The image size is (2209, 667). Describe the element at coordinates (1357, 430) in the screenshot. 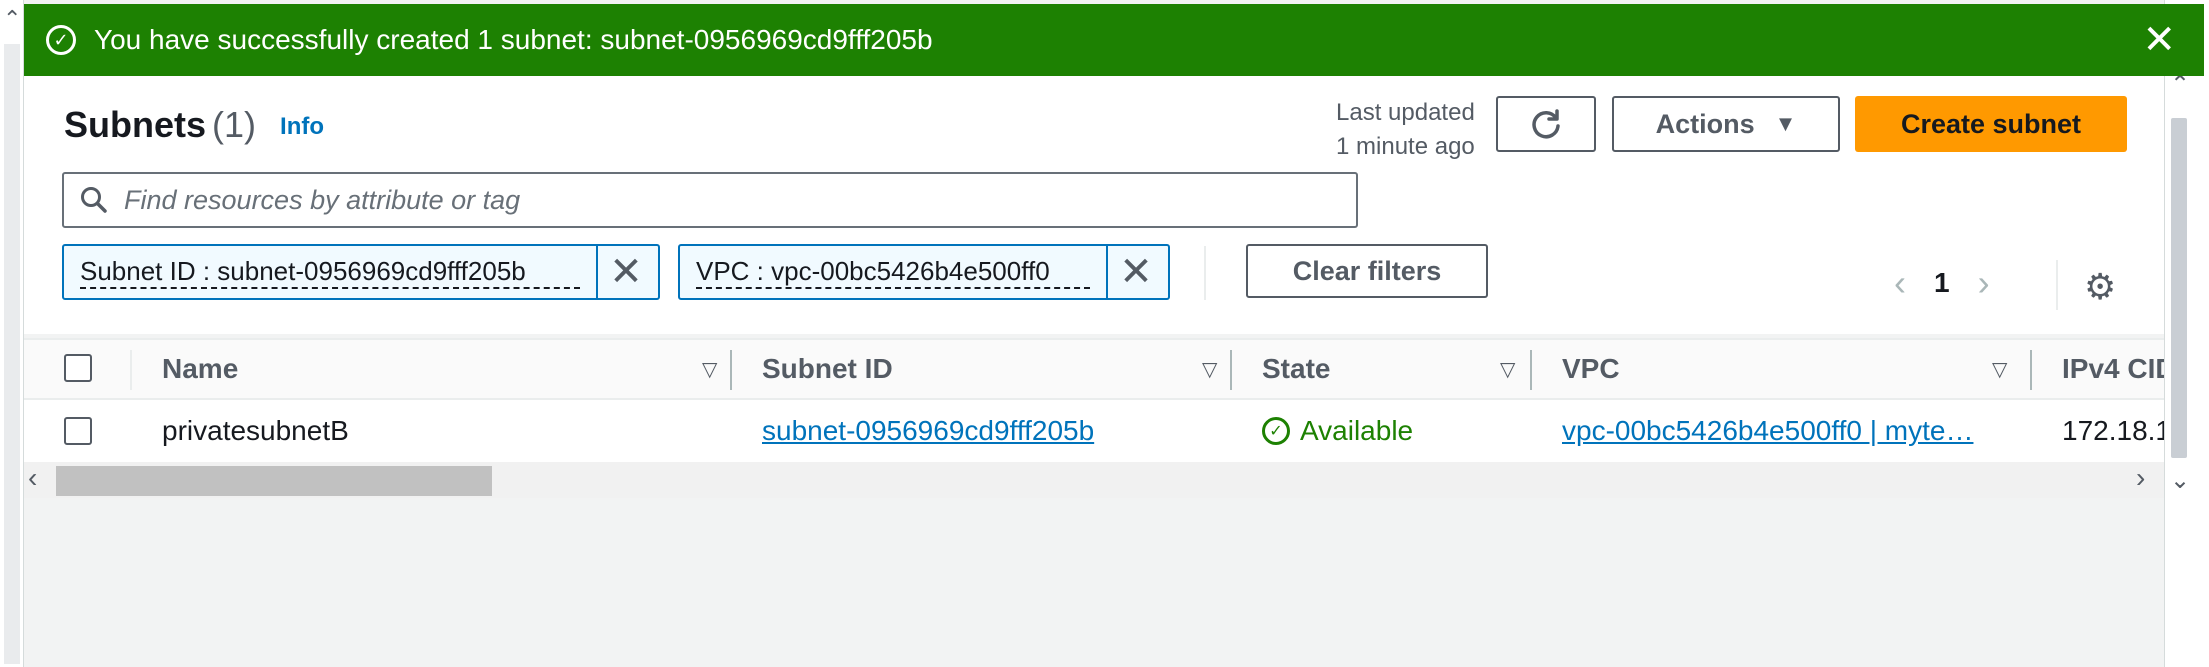

I see `status-text: Available` at that location.